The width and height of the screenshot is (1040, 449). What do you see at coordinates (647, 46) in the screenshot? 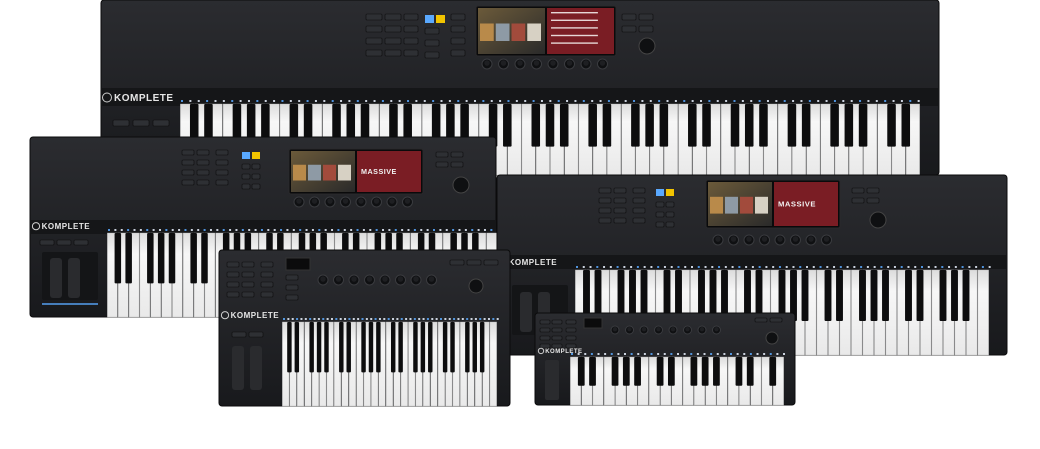
I see `4d-encoder` at bounding box center [647, 46].